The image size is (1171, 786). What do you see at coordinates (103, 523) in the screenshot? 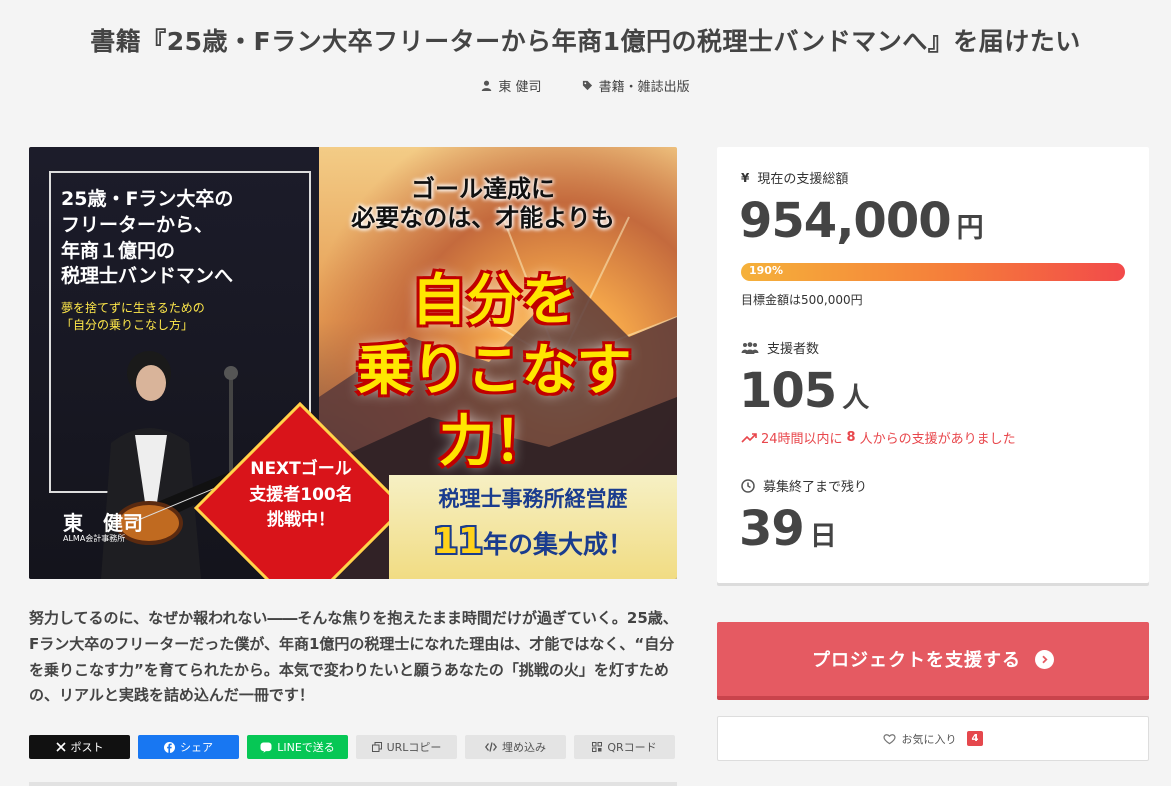
I see `hero-author-name: 東 健司` at bounding box center [103, 523].